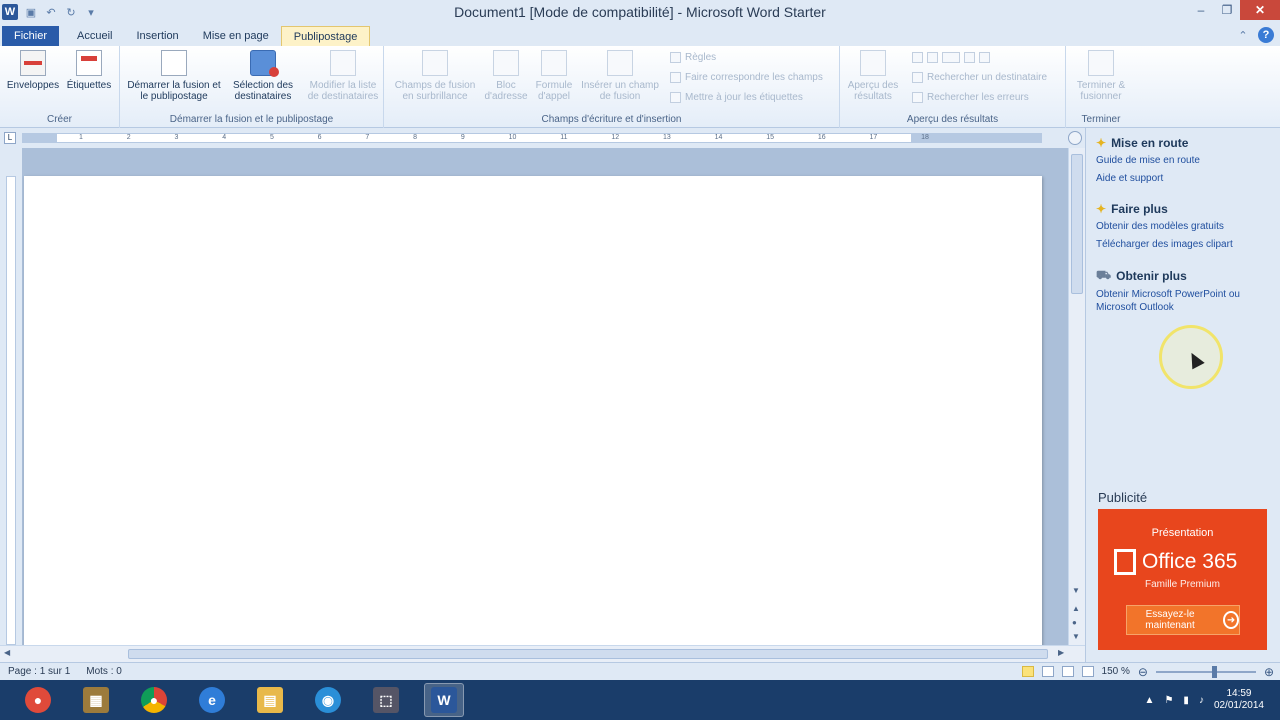 The image size is (1280, 720). Describe the element at coordinates (1260, 10) in the screenshot. I see `close-button: ✕` at that location.